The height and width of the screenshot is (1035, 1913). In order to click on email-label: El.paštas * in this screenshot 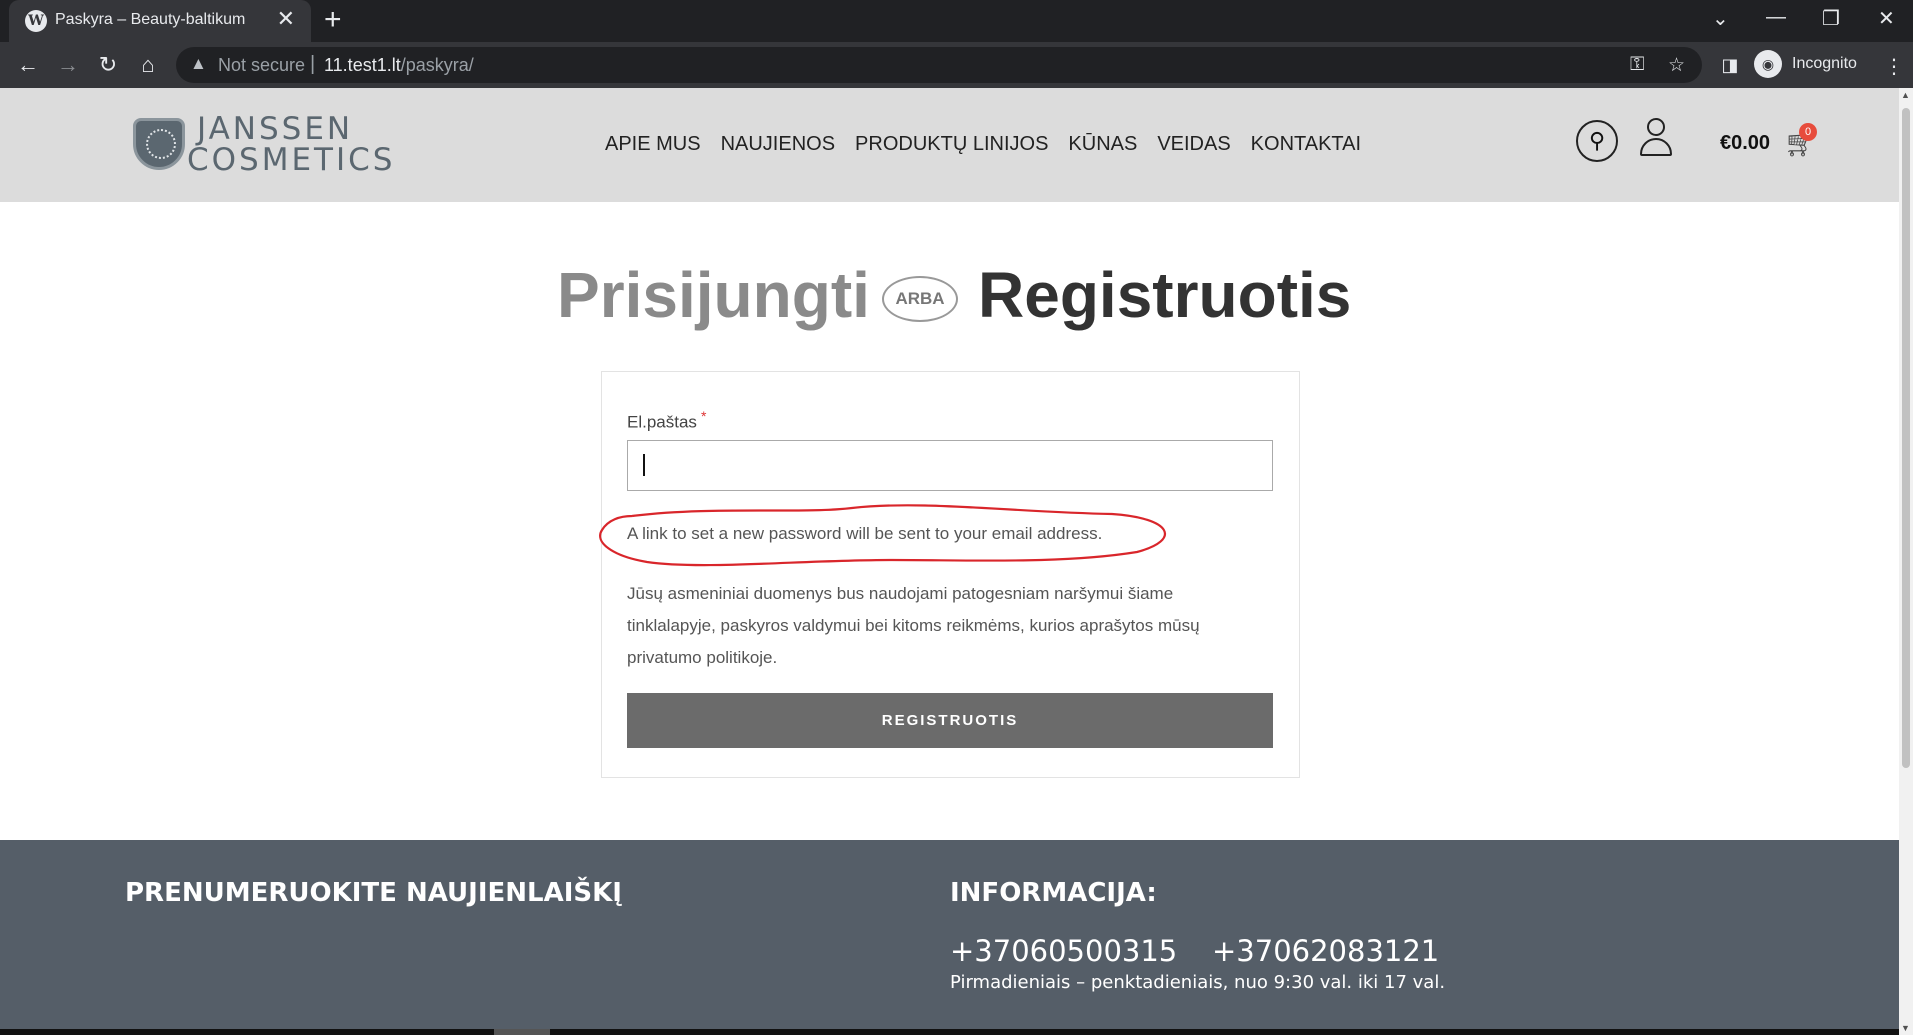, I will do `click(666, 420)`.